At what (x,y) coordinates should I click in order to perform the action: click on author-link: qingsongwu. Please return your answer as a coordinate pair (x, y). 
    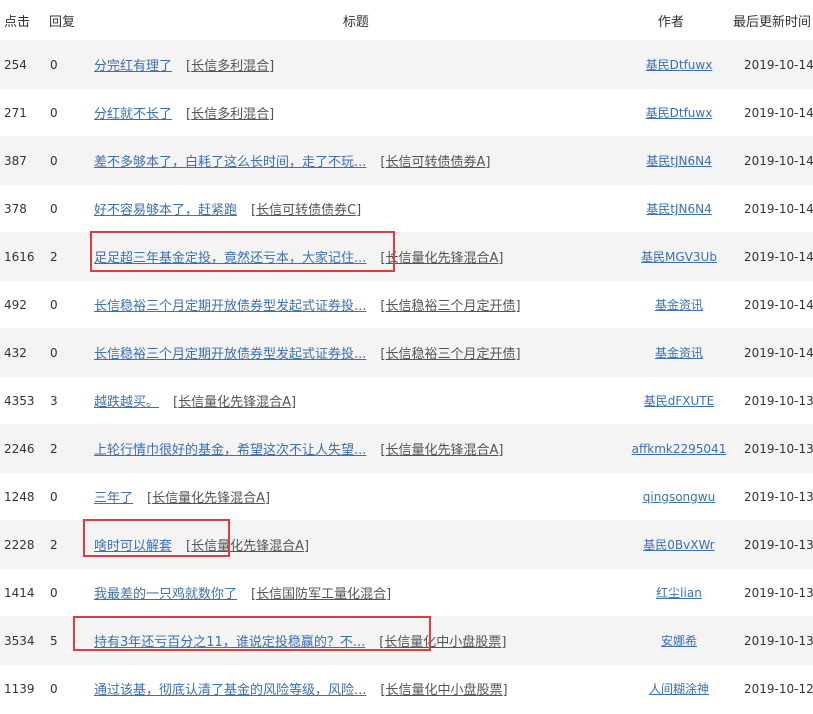
    Looking at the image, I should click on (679, 497).